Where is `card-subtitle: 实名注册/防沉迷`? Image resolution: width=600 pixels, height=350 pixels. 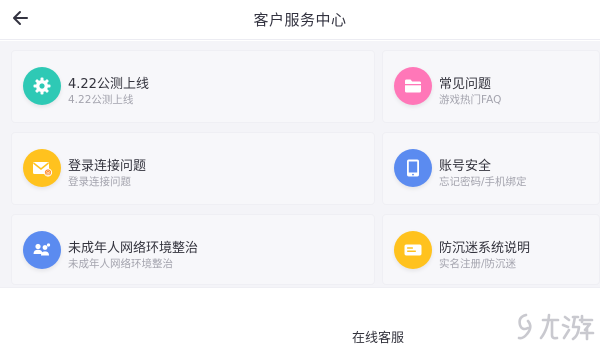
card-subtitle: 实名注册/防沉迷 is located at coordinates (478, 264).